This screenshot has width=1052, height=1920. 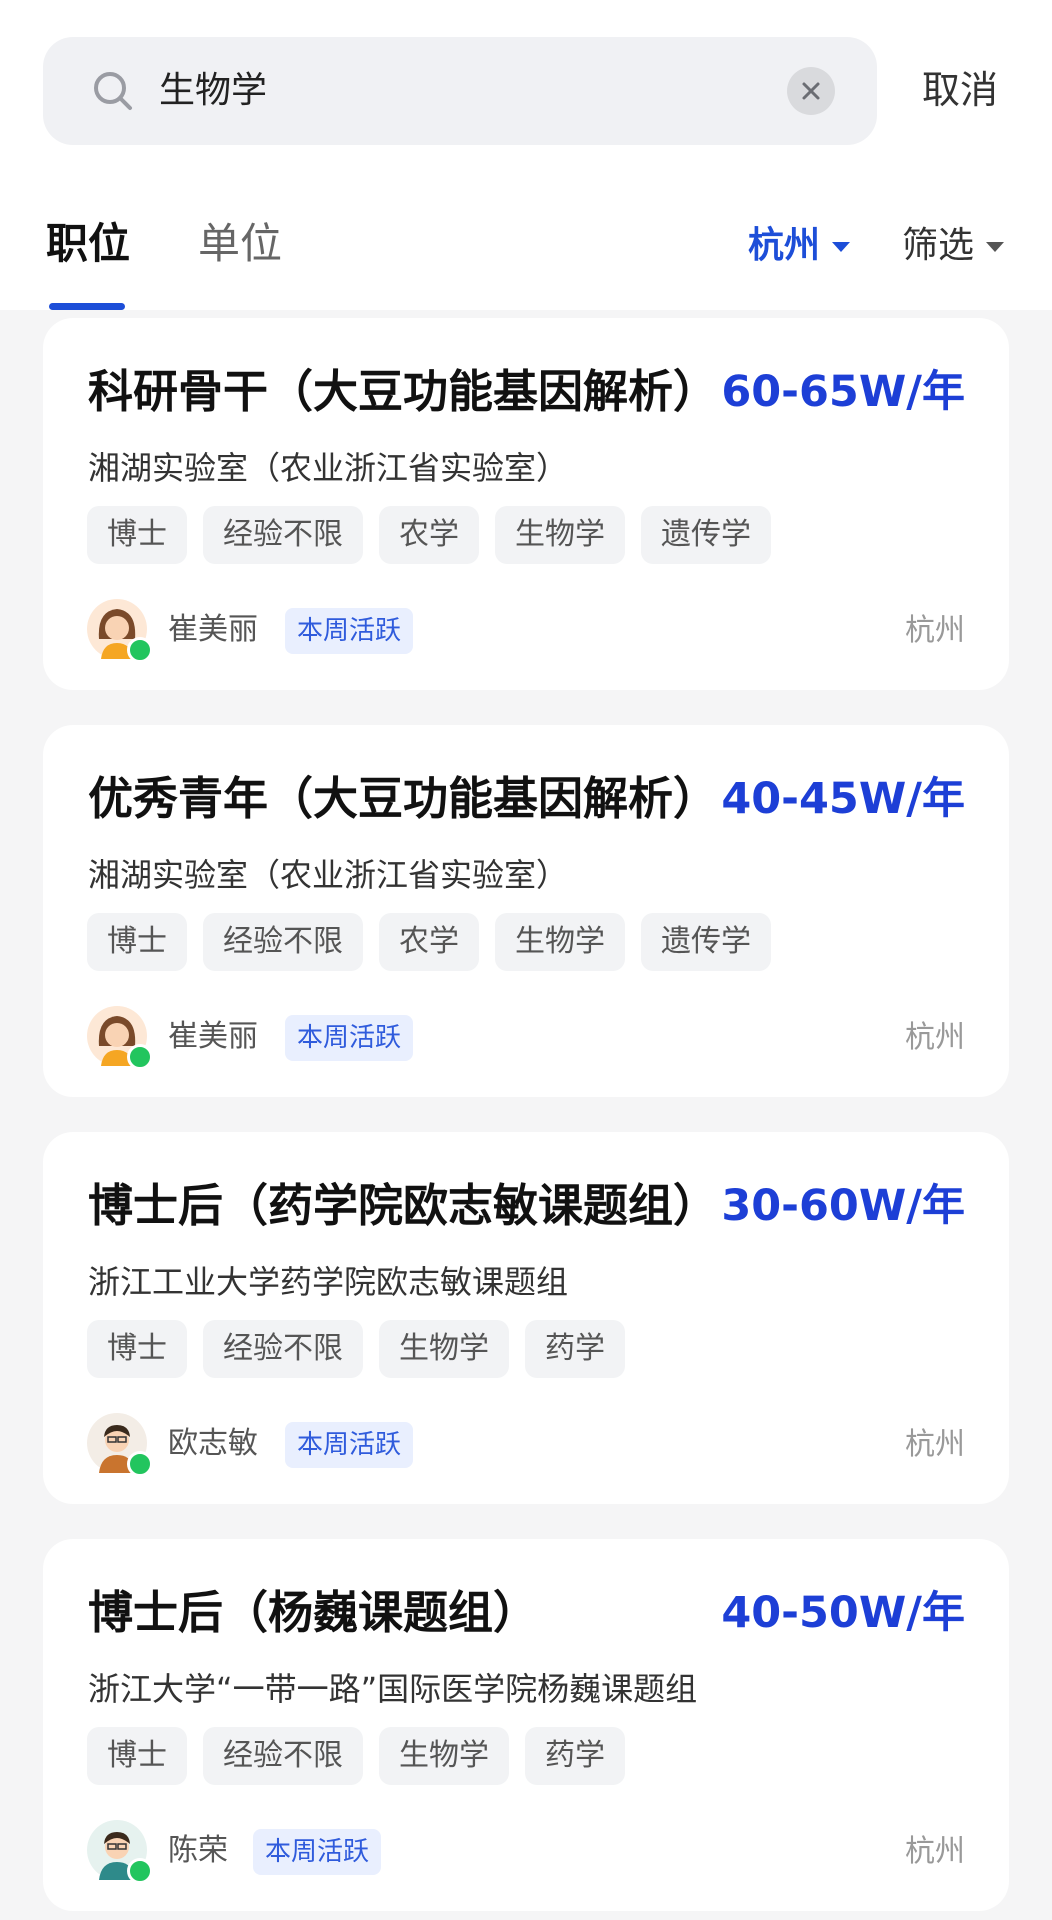 I want to click on city-filter-label: 杭州, so click(x=784, y=245).